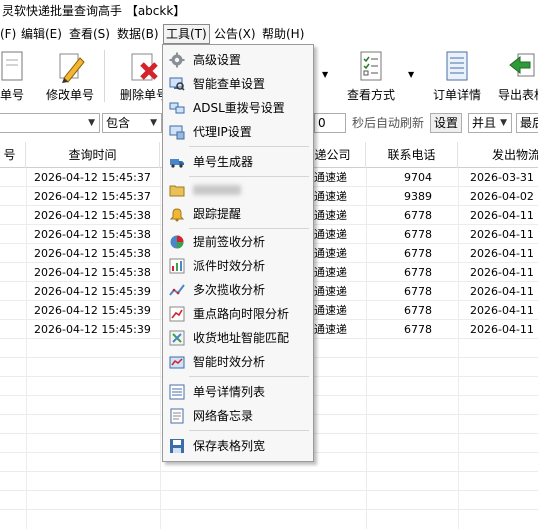  I want to click on menu-item-order-detail-list: 单号详情列表, so click(238, 392).